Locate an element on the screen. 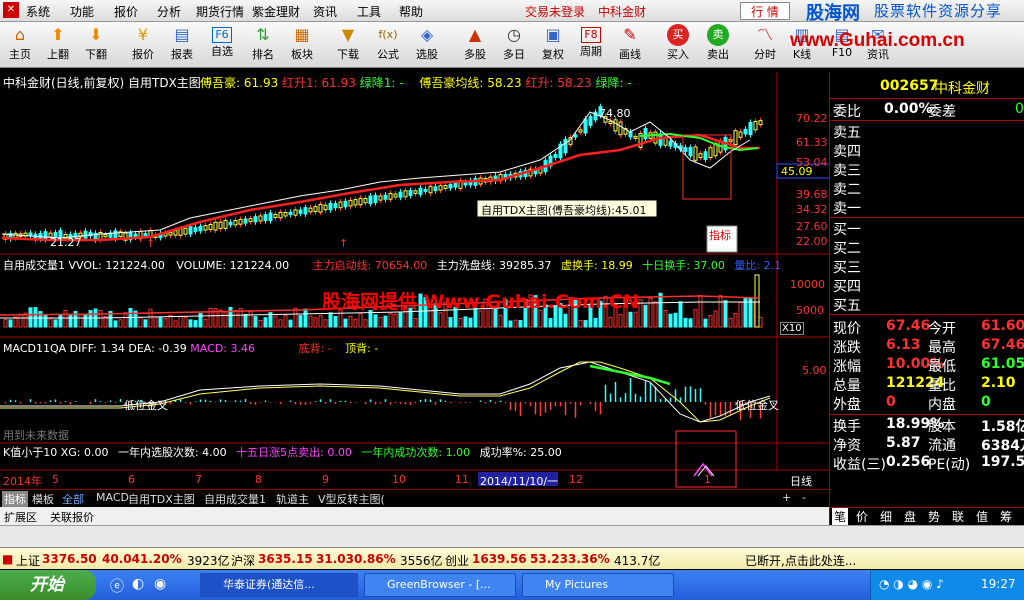 The height and width of the screenshot is (600, 1024). ranking-button: ⇅ 排名 is located at coordinates (263, 45).